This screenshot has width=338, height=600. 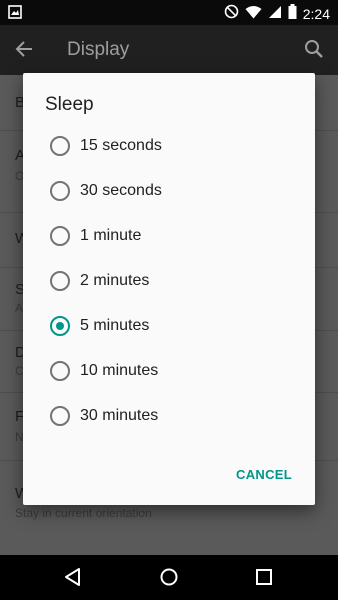 I want to click on option-30-minutes: 30 minutes, so click(x=170, y=416).